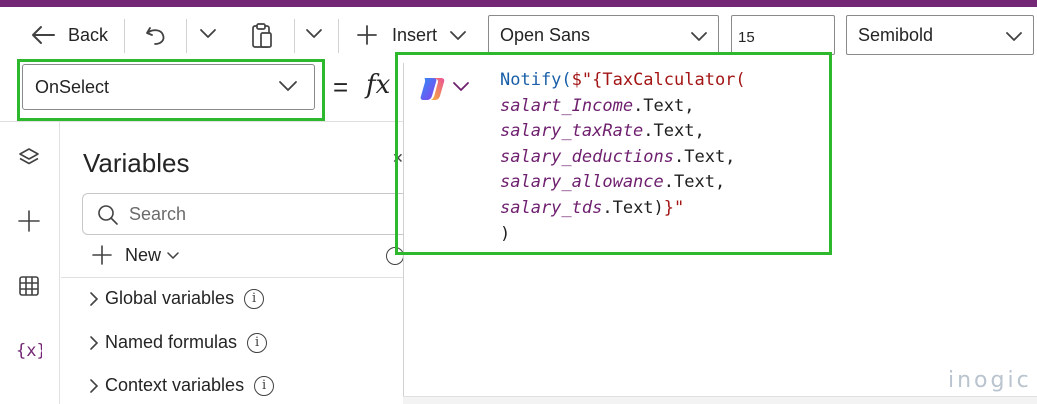 The image size is (1037, 404). I want to click on arrow-left-icon, so click(43, 35).